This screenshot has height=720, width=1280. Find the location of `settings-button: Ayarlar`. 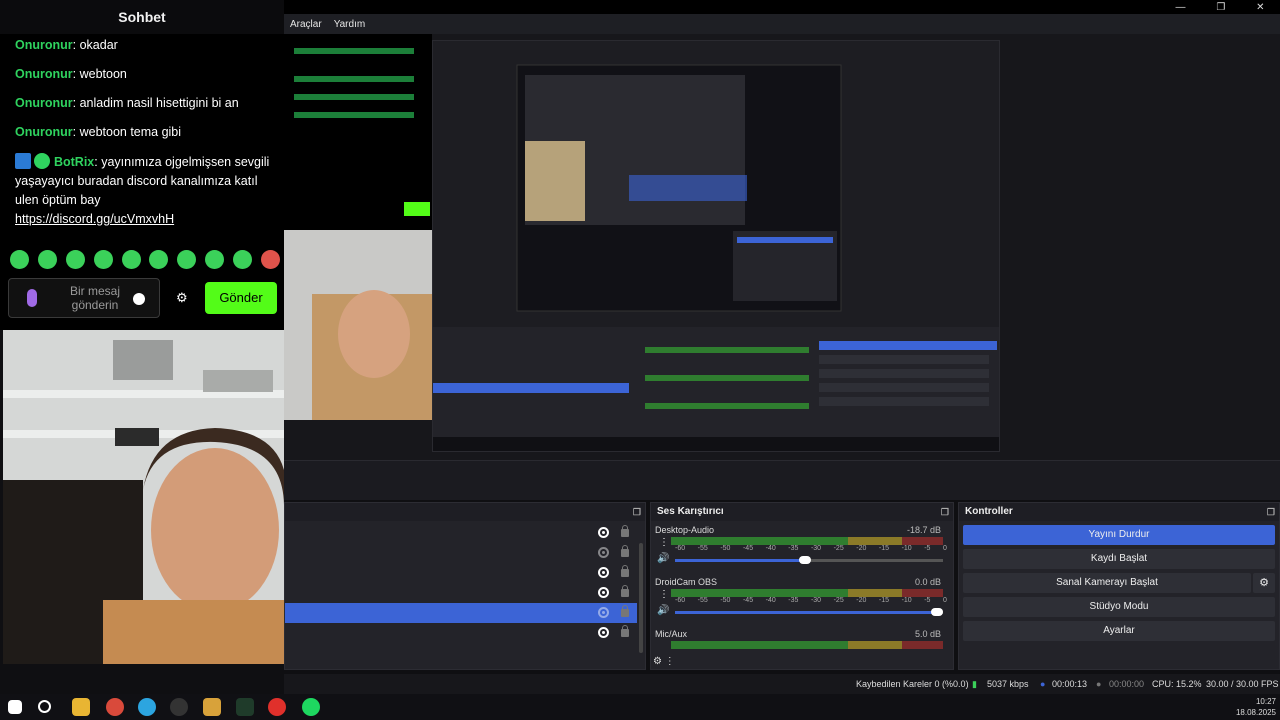

settings-button: Ayarlar is located at coordinates (1119, 631).